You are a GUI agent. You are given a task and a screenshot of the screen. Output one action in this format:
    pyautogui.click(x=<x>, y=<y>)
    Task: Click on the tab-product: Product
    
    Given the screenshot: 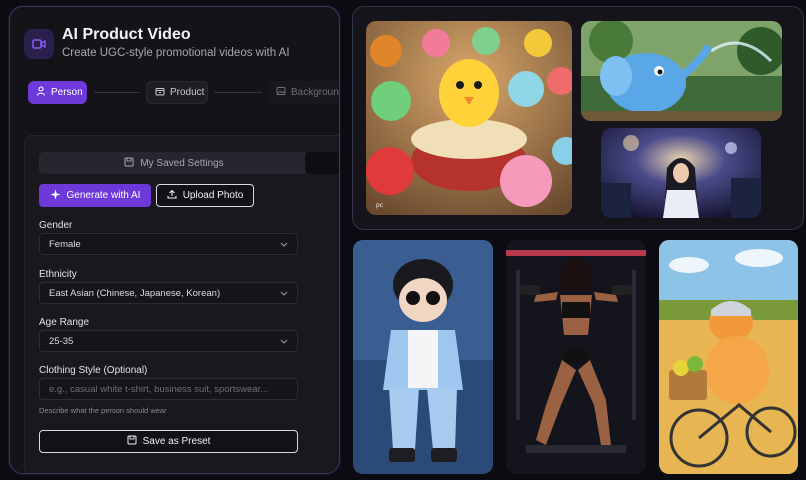 What is the action you would take?
    pyautogui.click(x=177, y=92)
    